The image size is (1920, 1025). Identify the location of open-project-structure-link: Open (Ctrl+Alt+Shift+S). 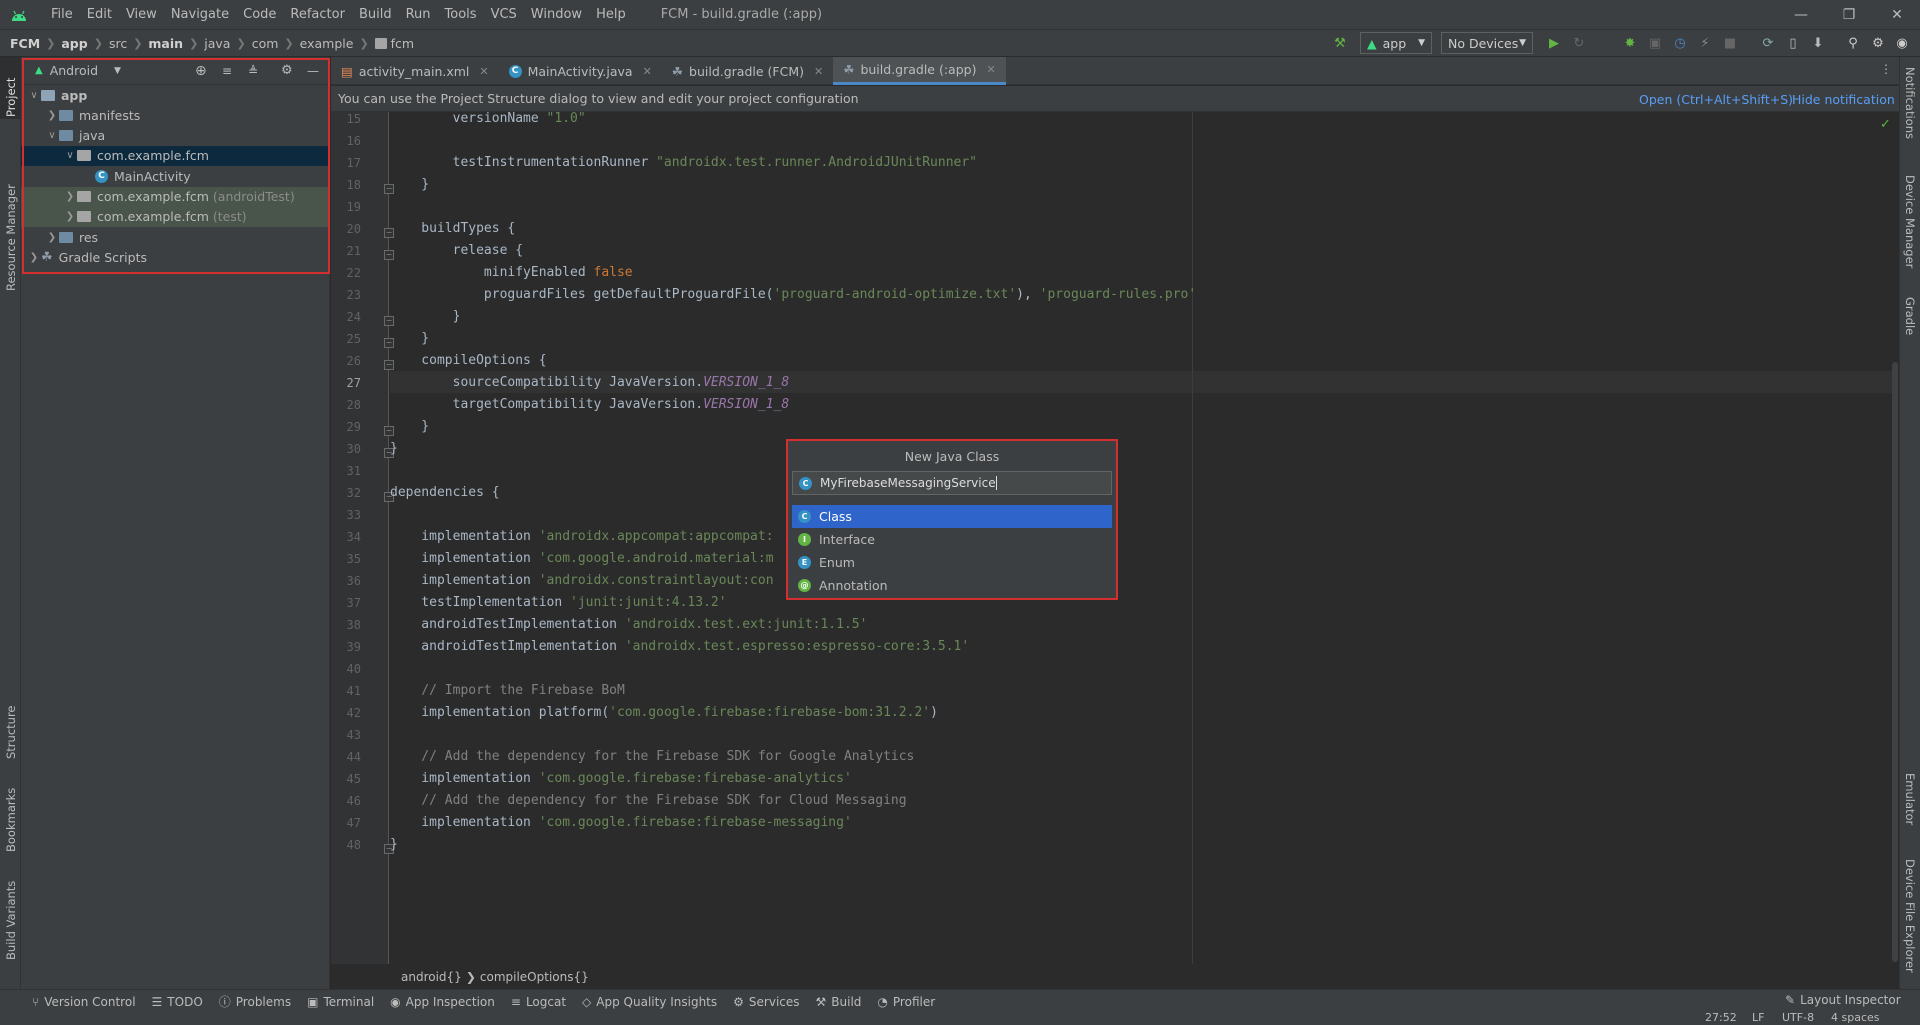
(1716, 99).